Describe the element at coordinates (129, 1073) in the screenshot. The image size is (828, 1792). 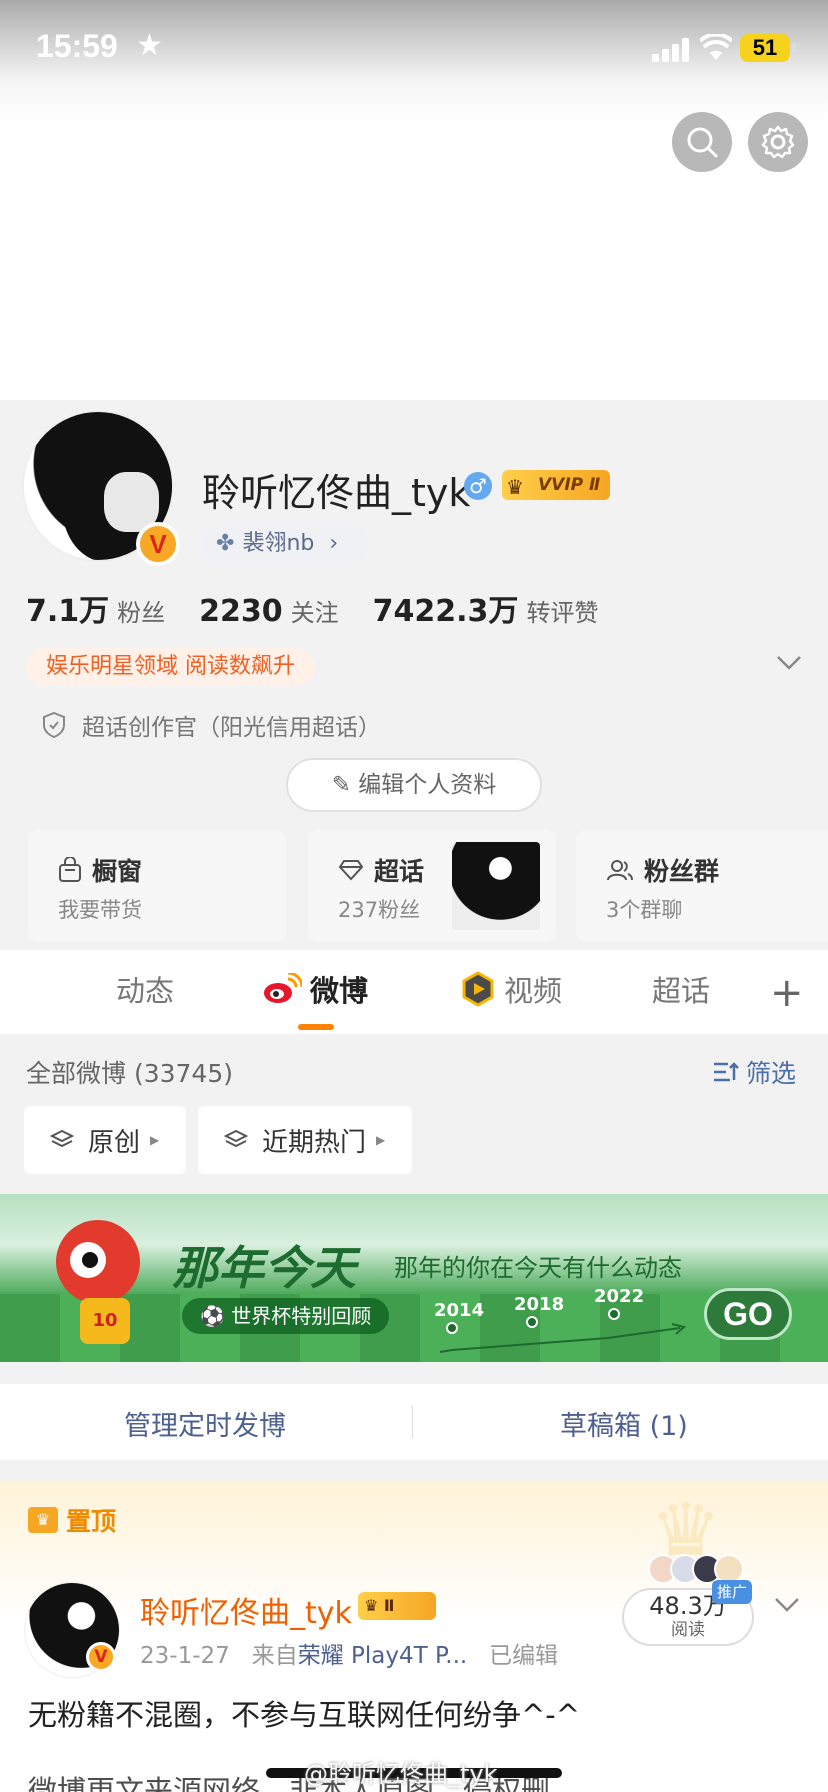
I see `all-posts-count: 全部微博 (33745)` at that location.